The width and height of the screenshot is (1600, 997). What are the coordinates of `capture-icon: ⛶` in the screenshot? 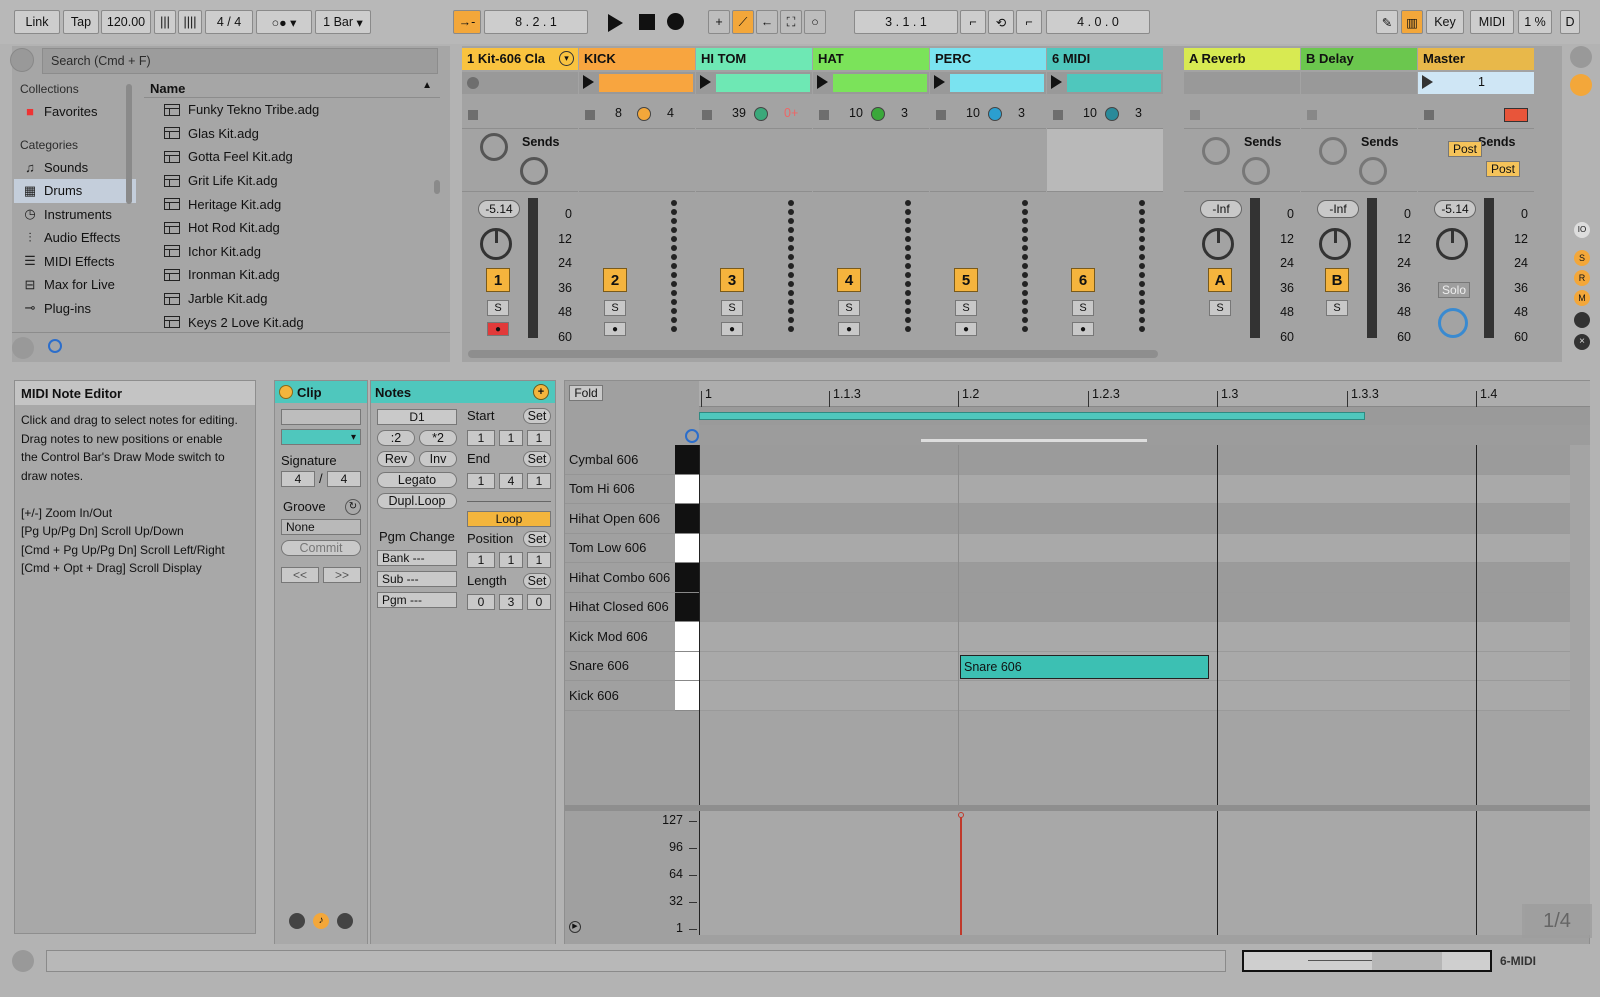 It's located at (791, 22).